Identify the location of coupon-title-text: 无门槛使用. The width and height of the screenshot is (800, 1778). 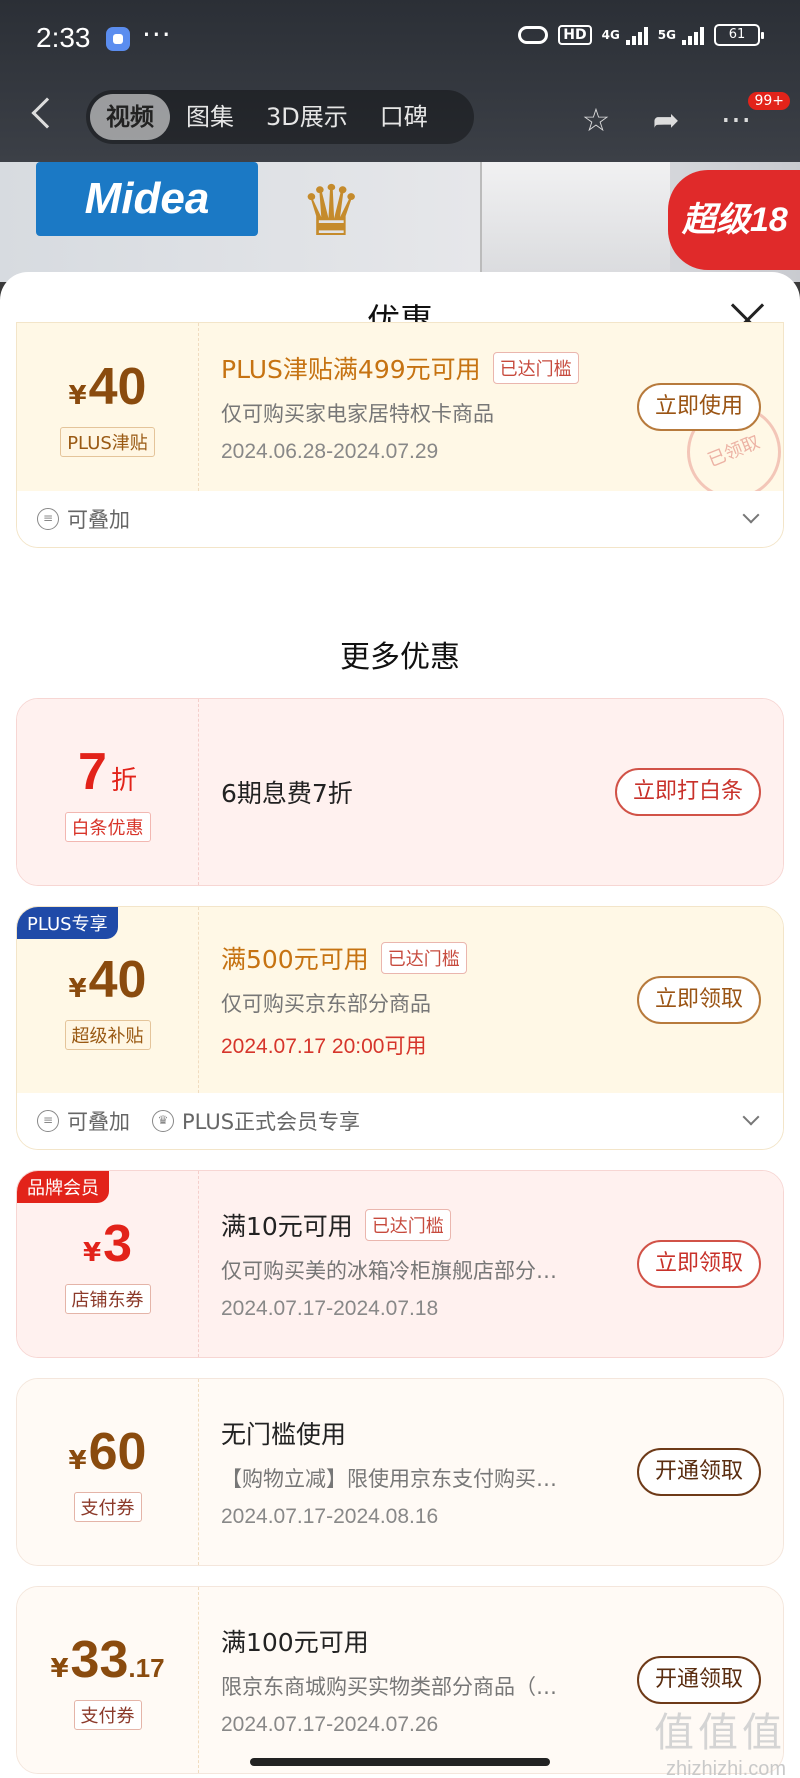
(284, 1434).